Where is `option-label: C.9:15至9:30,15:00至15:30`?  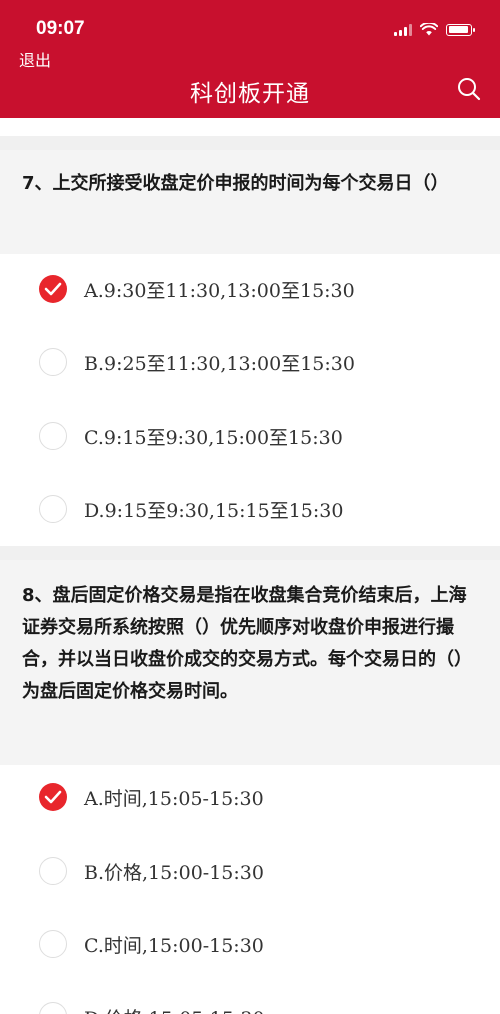
option-label: C.9:15至9:30,15:00至15:30 is located at coordinates (213, 437).